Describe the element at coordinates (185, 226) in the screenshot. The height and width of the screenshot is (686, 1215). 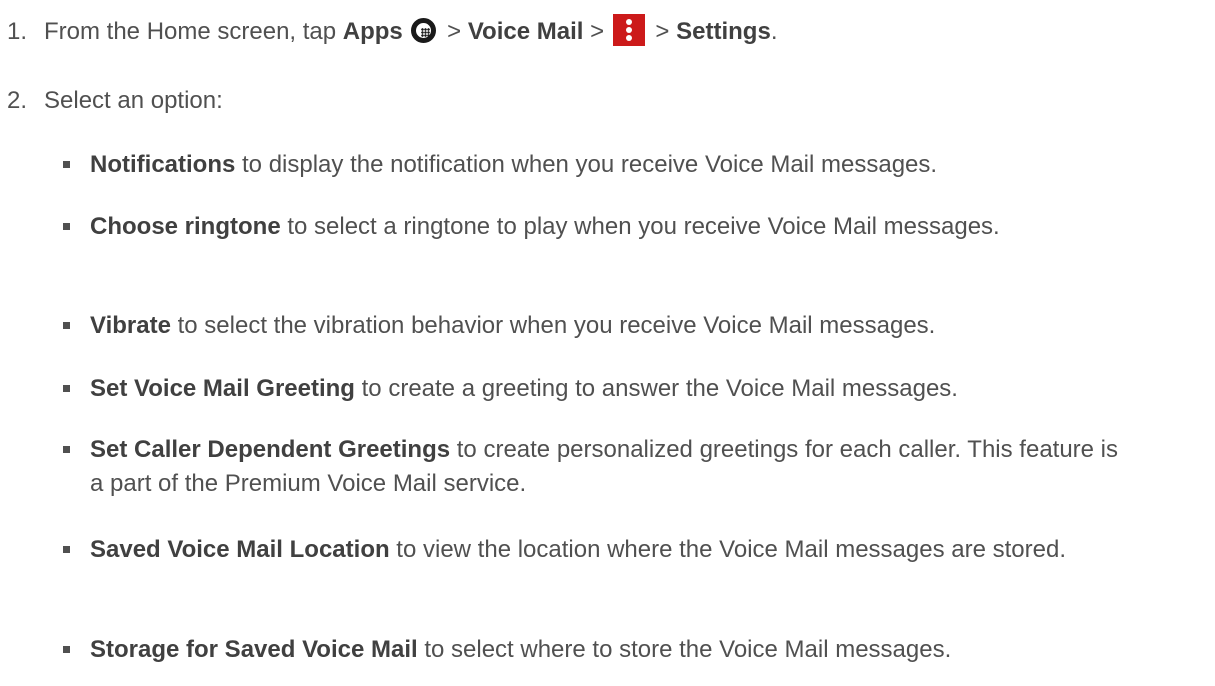
I see `option-term: Choose ringtone` at that location.